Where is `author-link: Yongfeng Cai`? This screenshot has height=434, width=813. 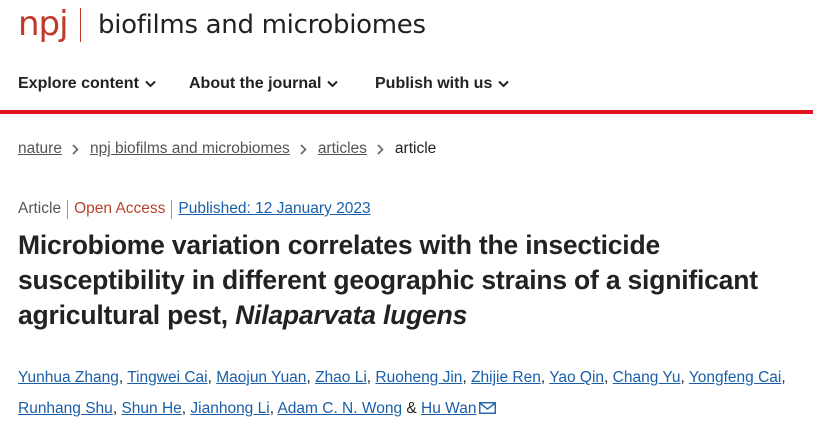 author-link: Yongfeng Cai is located at coordinates (735, 377).